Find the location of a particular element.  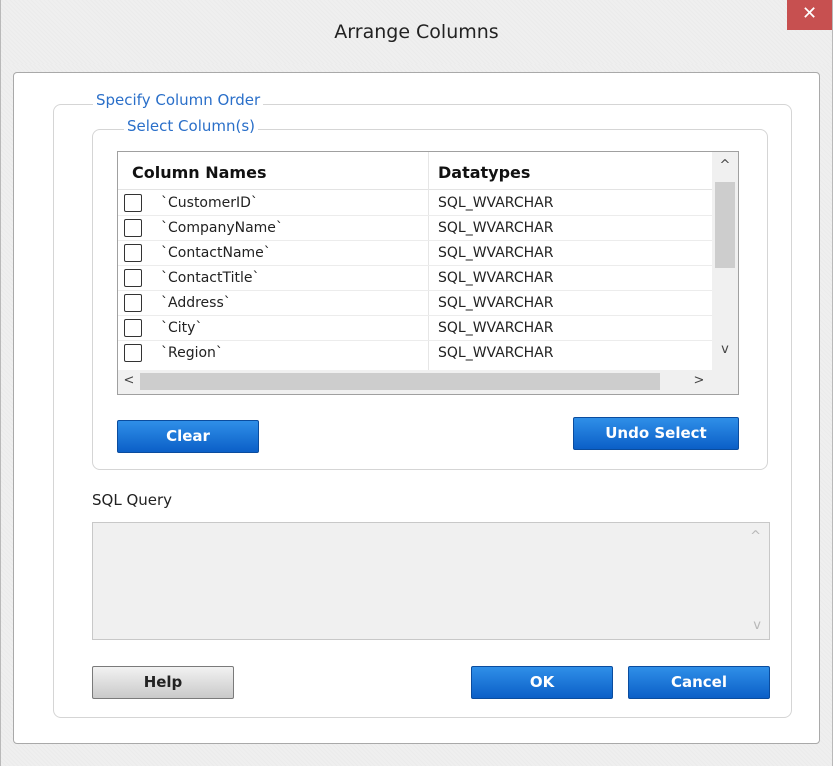

column-name-cell: `CompanyName` is located at coordinates (222, 228).